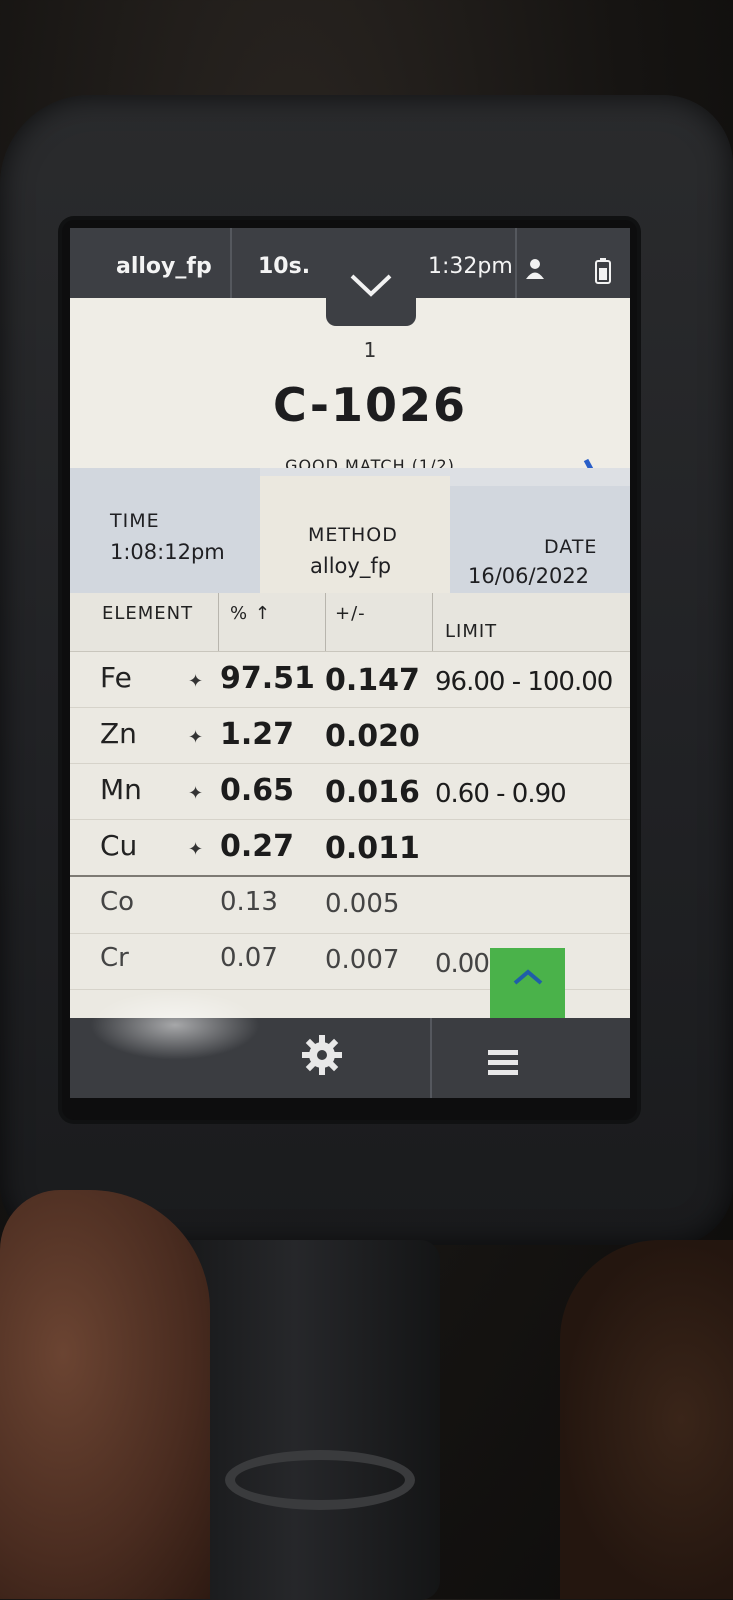 The image size is (733, 1600). What do you see at coordinates (249, 958) in the screenshot?
I see `row-percent: 0.07` at bounding box center [249, 958].